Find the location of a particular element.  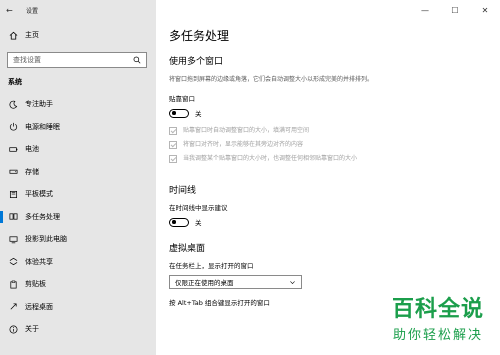

taskbar-windows-dropdown: 仅限正在使用的桌面 is located at coordinates (235, 282).